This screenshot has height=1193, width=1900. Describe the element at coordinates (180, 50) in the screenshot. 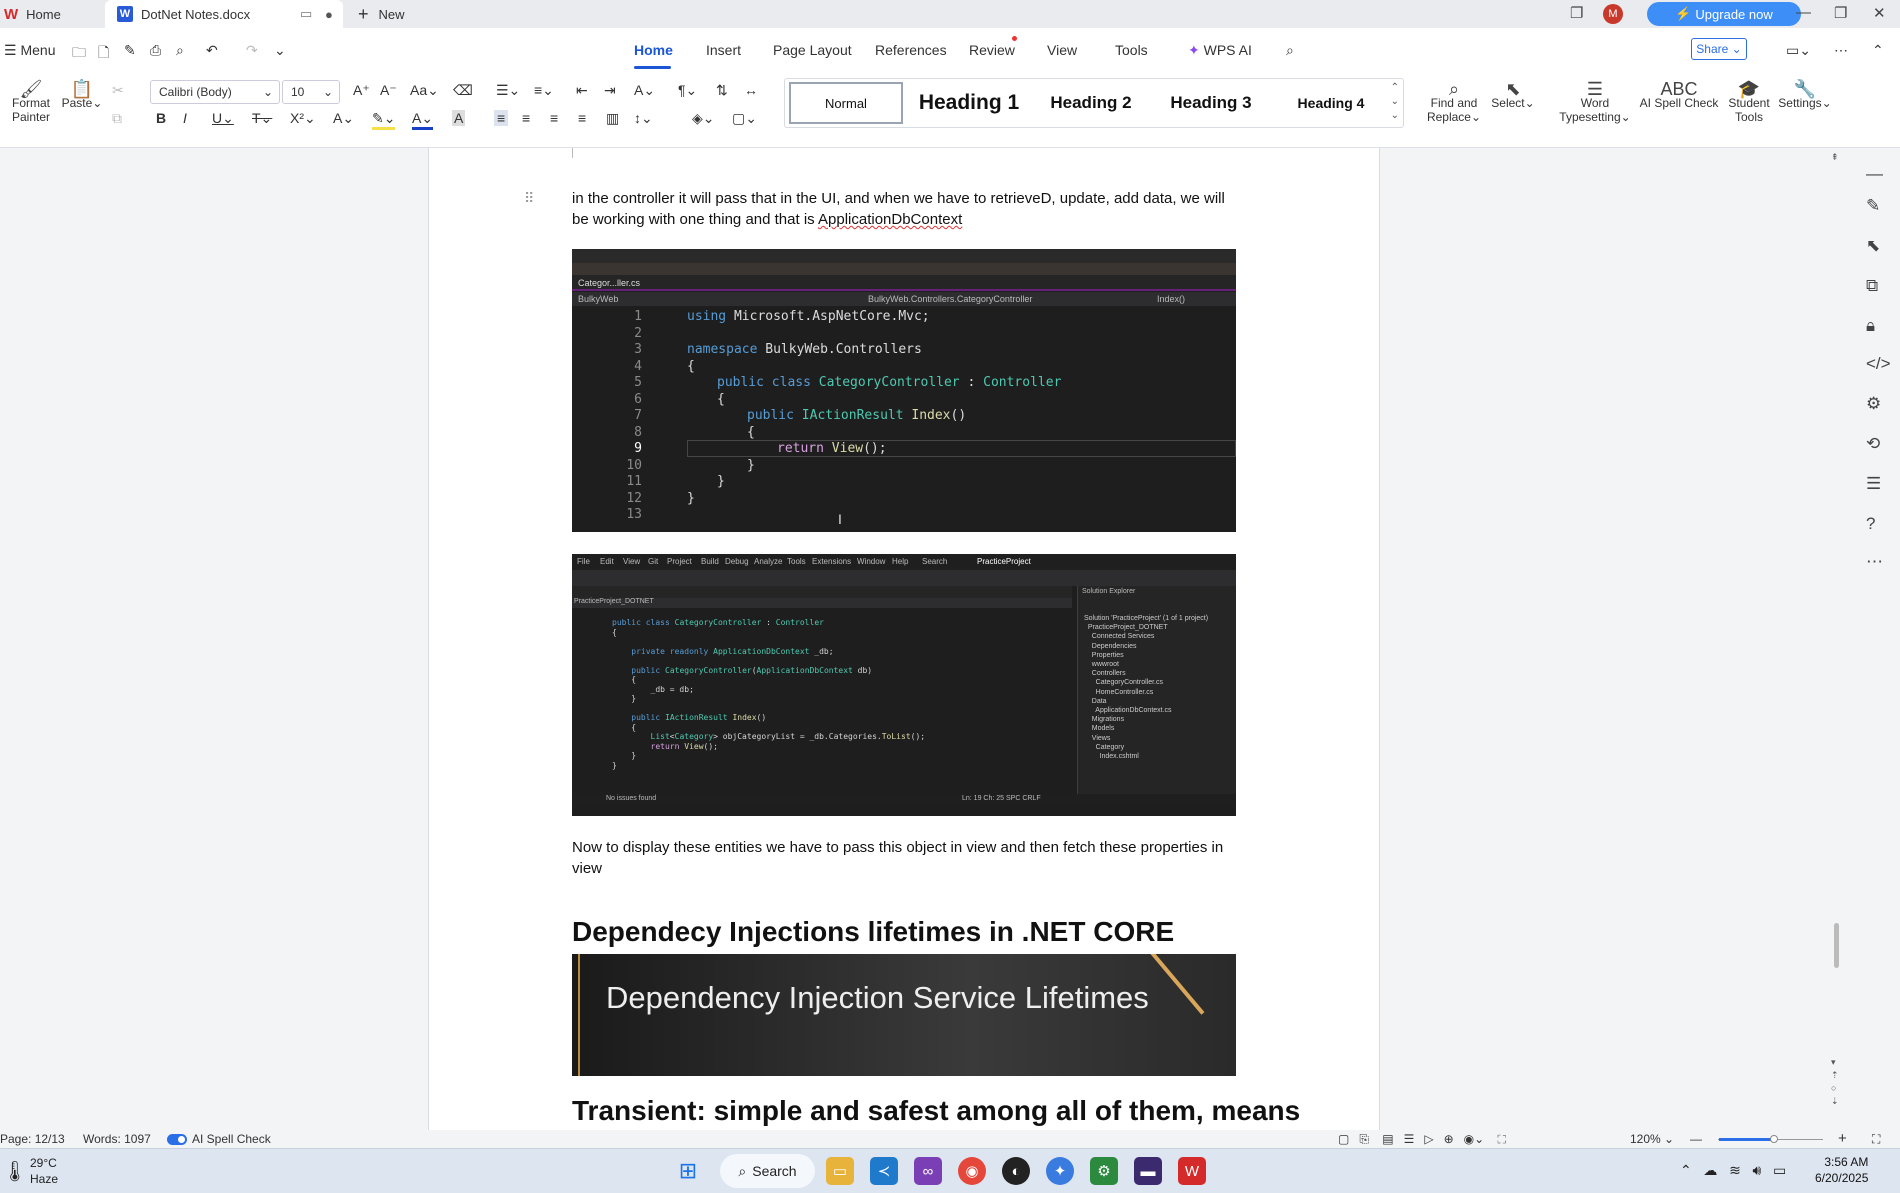

I see `print-preview-icon: ⌕` at that location.